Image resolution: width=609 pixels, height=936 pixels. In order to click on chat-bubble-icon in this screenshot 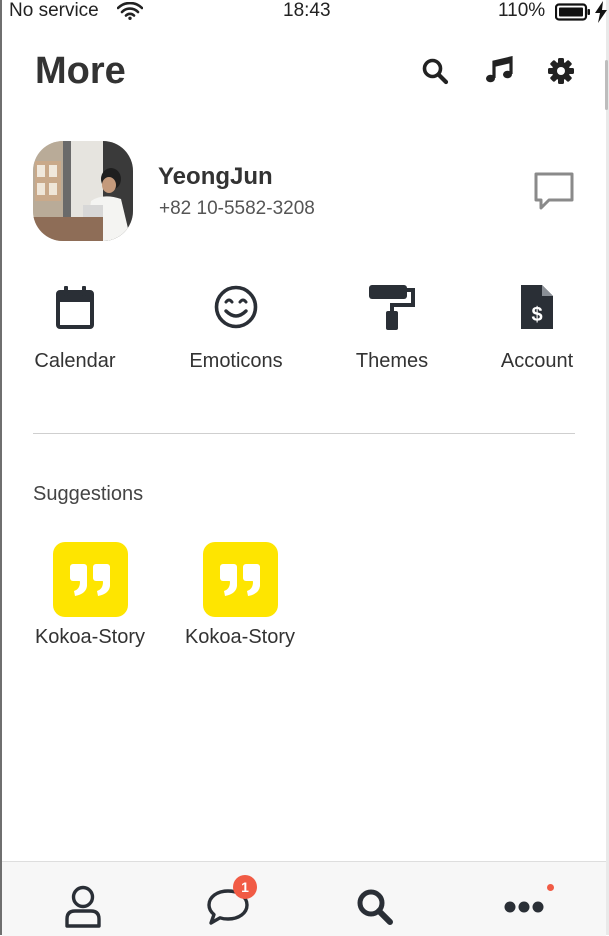, I will do `click(554, 193)`.